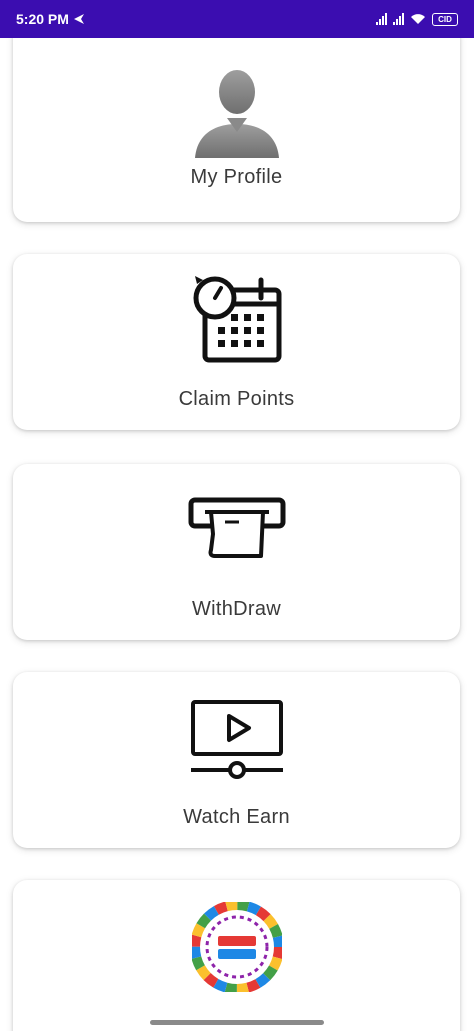 The image size is (474, 1031). Describe the element at coordinates (236, 947) in the screenshot. I see `spin-wheel-icon` at that location.